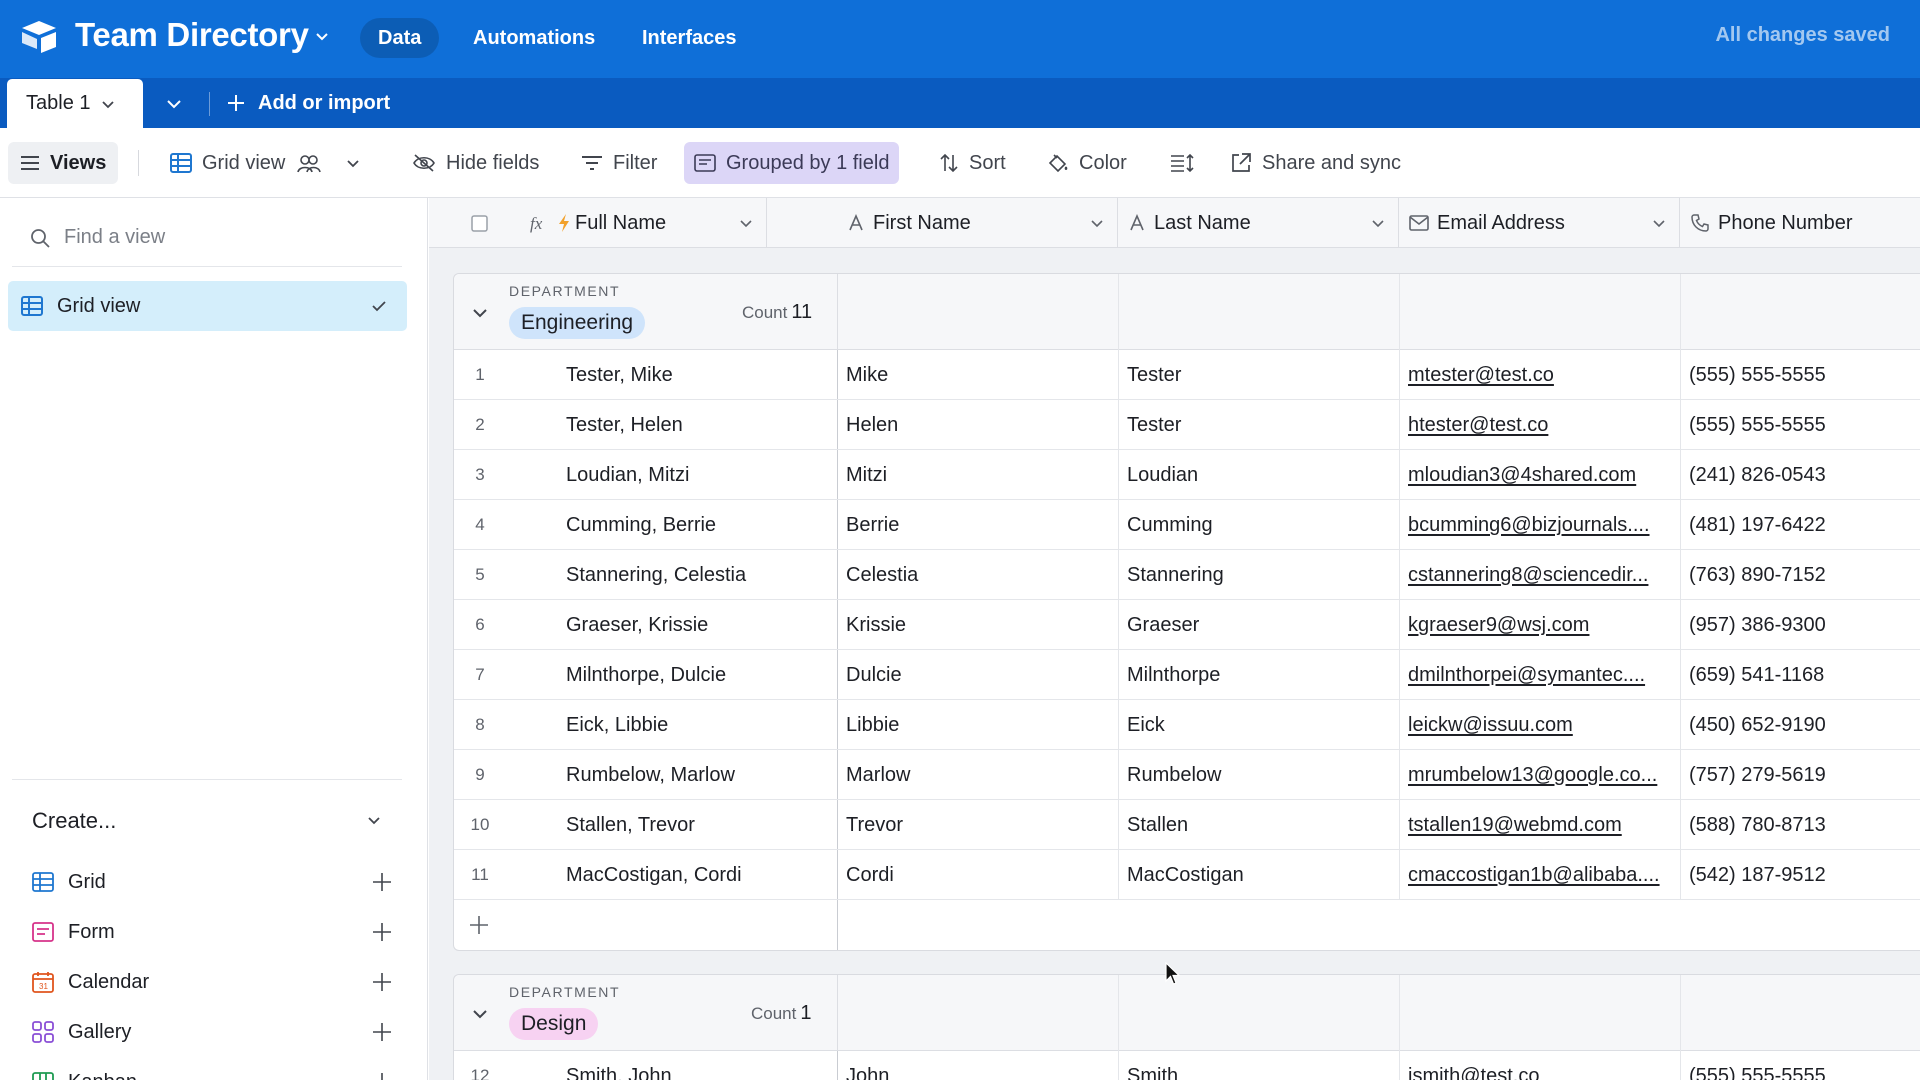  Describe the element at coordinates (1237, 1065) in the screenshot. I see `cell-last: Smith` at that location.